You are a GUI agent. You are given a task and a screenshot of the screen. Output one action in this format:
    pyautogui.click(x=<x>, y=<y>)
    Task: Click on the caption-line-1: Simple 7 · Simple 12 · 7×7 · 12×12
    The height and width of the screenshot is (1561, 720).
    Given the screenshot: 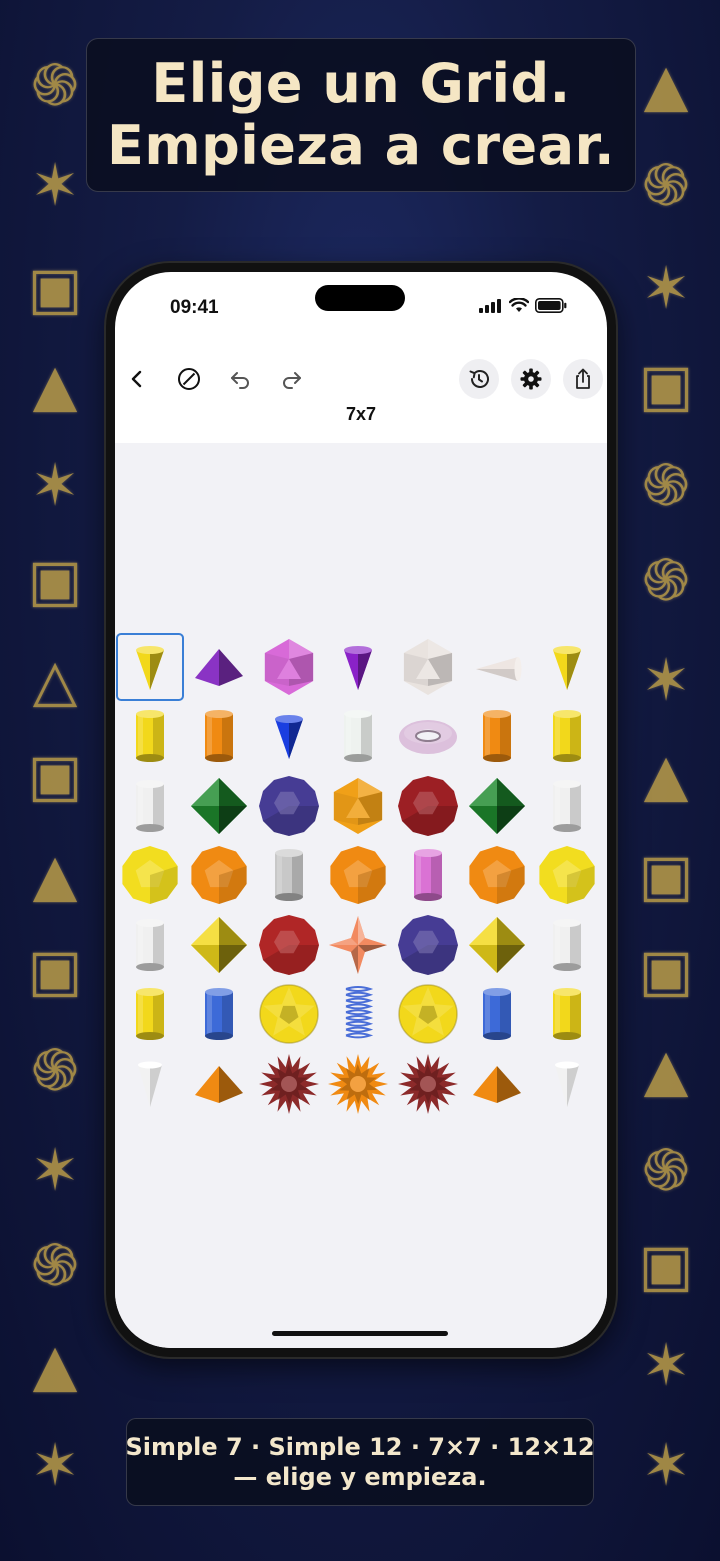 What is the action you would take?
    pyautogui.click(x=360, y=1447)
    